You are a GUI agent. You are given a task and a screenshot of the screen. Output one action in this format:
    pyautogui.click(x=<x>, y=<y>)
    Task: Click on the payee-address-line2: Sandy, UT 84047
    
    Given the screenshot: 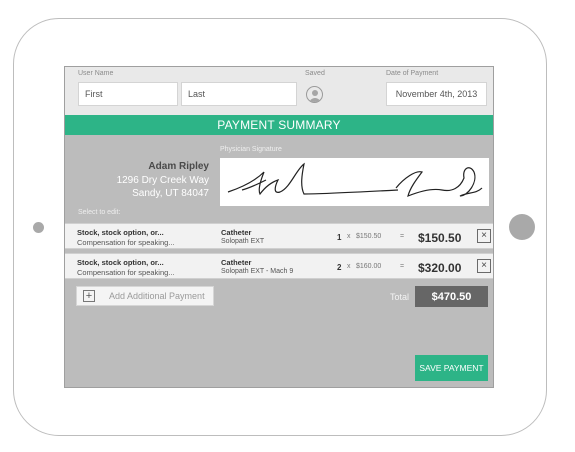 What is the action you would take?
    pyautogui.click(x=170, y=193)
    